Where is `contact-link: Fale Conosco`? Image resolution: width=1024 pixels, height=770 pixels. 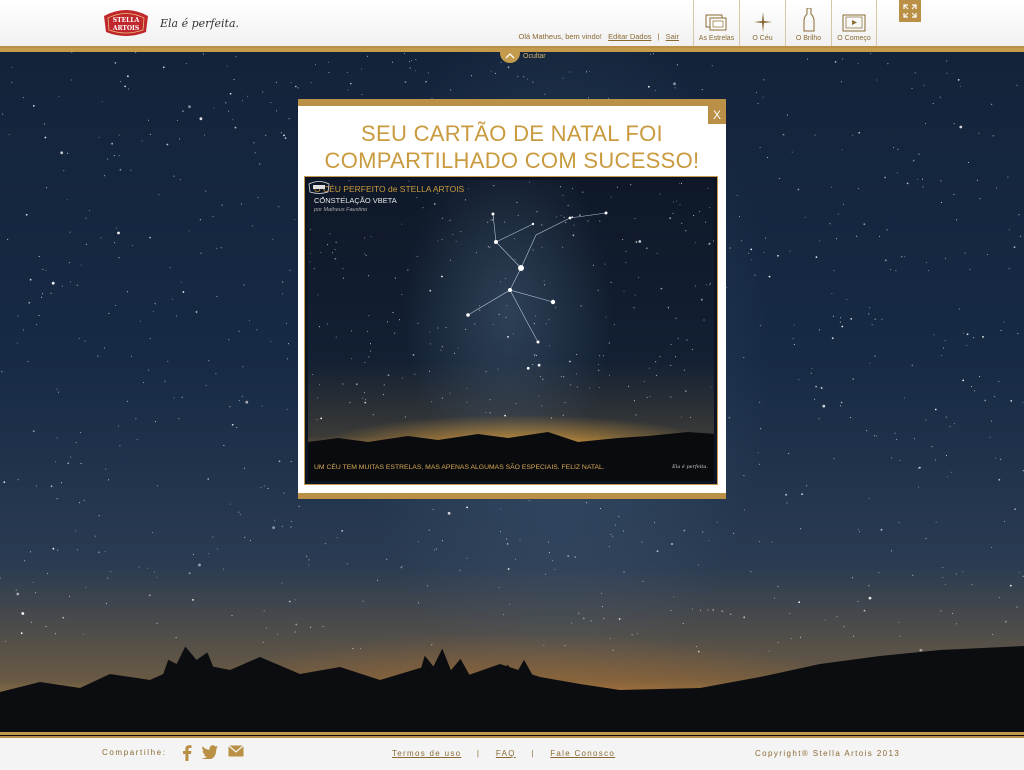 contact-link: Fale Conosco is located at coordinates (582, 753).